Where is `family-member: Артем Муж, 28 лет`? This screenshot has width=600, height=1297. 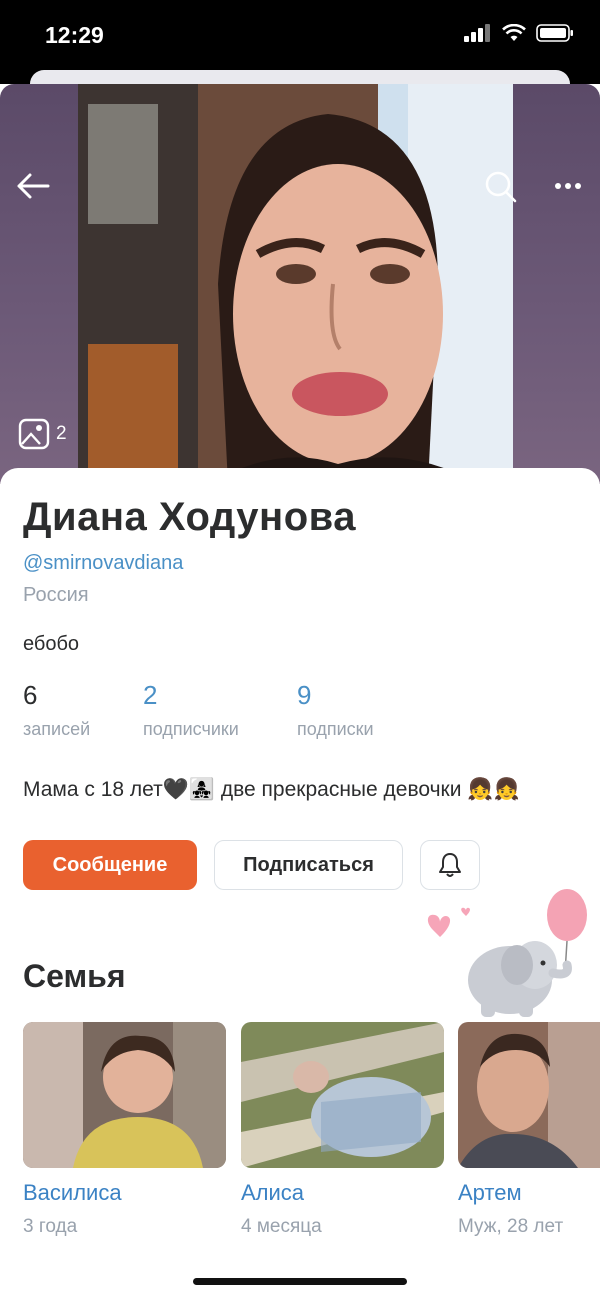 family-member: Артем Муж, 28 лет is located at coordinates (529, 1130).